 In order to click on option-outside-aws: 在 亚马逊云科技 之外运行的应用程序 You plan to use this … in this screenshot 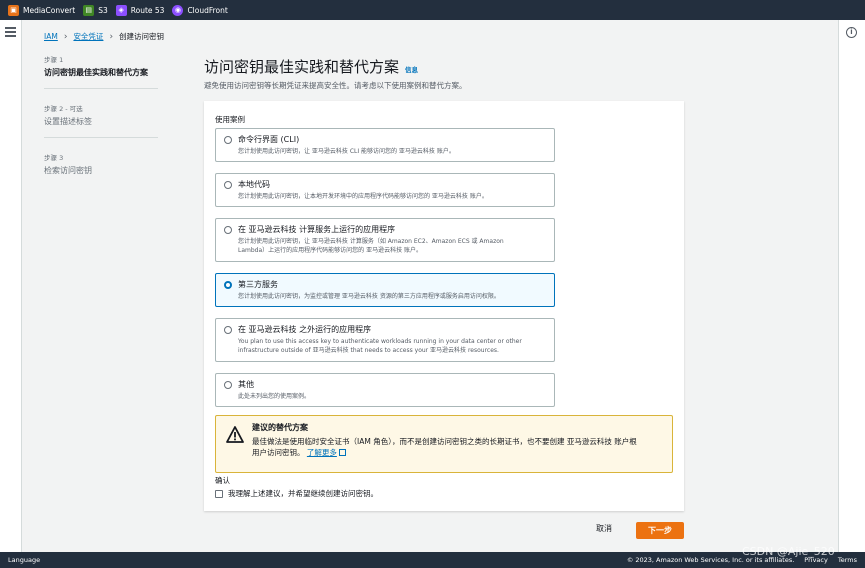, I will do `click(385, 340)`.